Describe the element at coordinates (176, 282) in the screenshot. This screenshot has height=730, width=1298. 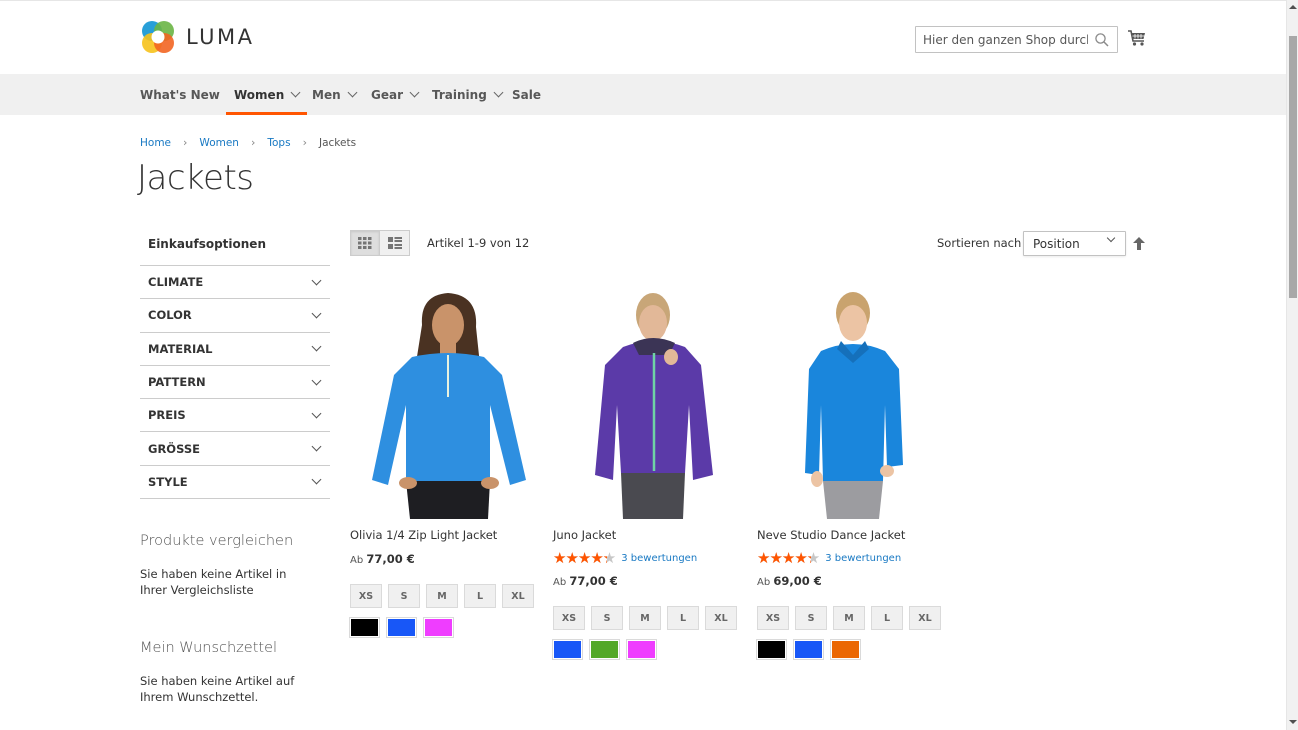
I see `filter-label: CLIMATE` at that location.